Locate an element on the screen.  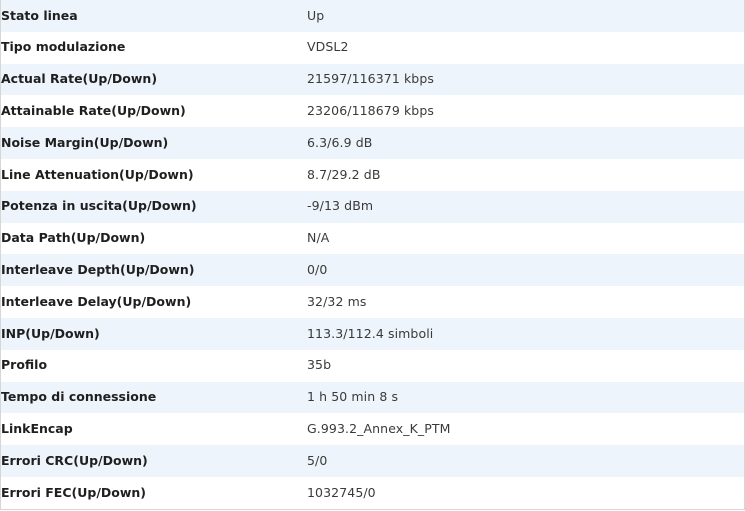
row-label-tempo-di-connessione: Tempo di connessione is located at coordinates (79, 397).